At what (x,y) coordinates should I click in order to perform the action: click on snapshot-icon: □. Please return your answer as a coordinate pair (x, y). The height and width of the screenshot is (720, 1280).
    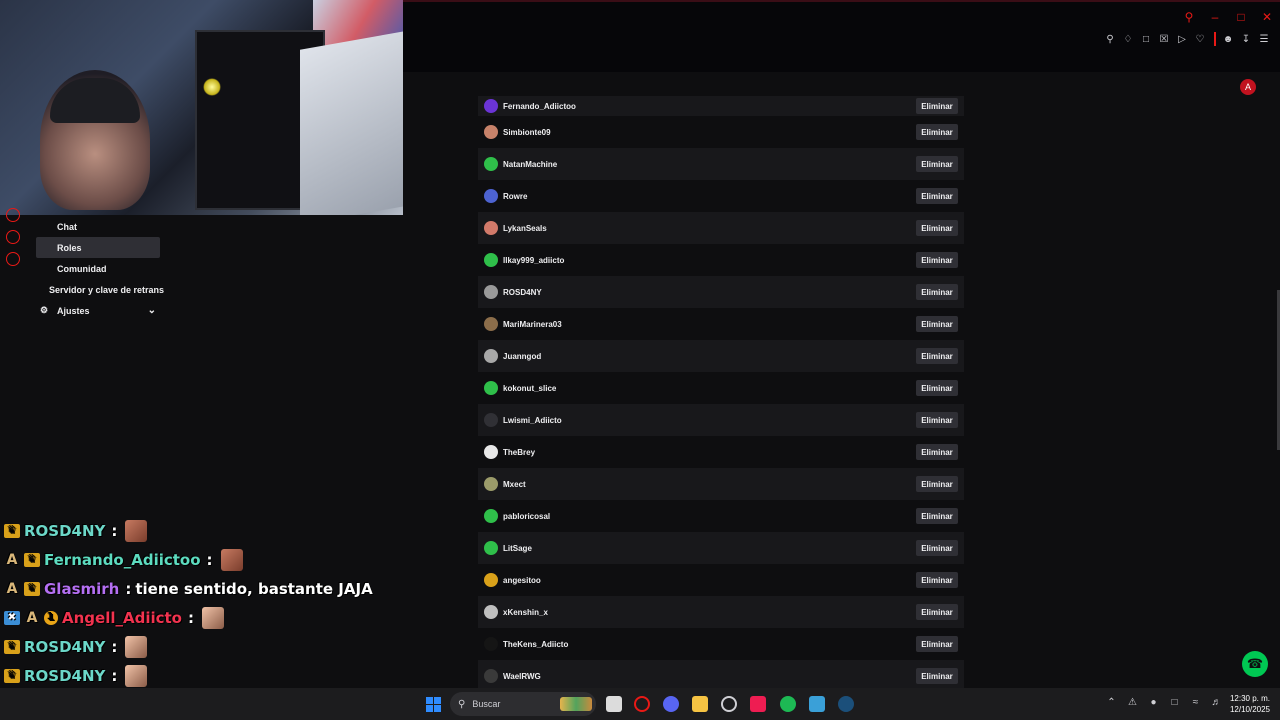
    Looking at the image, I should click on (1146, 39).